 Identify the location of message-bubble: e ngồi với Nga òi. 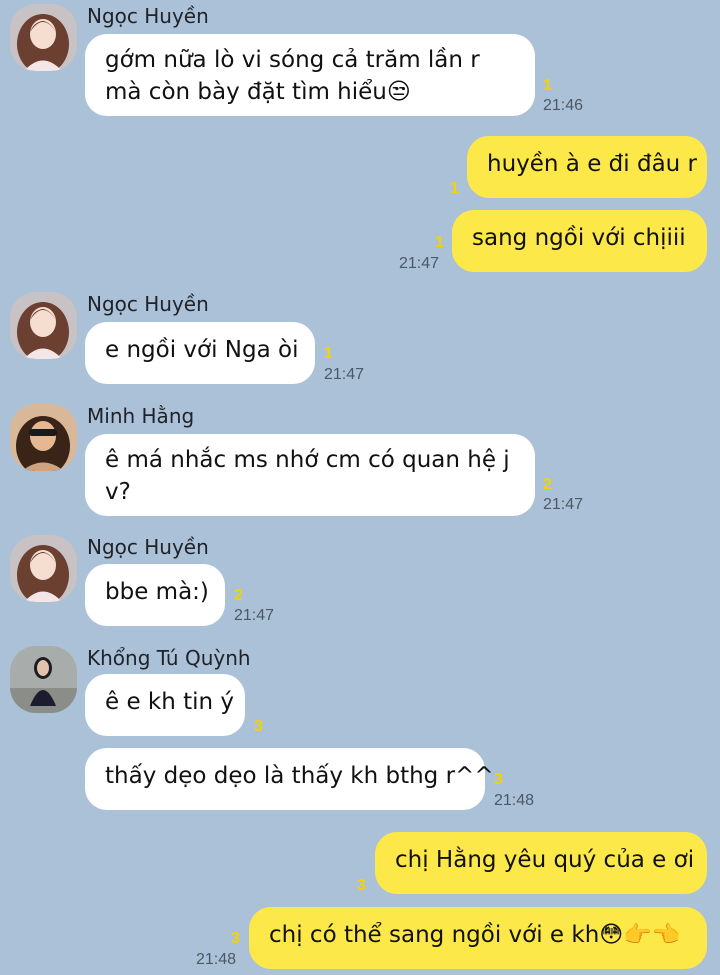
(200, 353).